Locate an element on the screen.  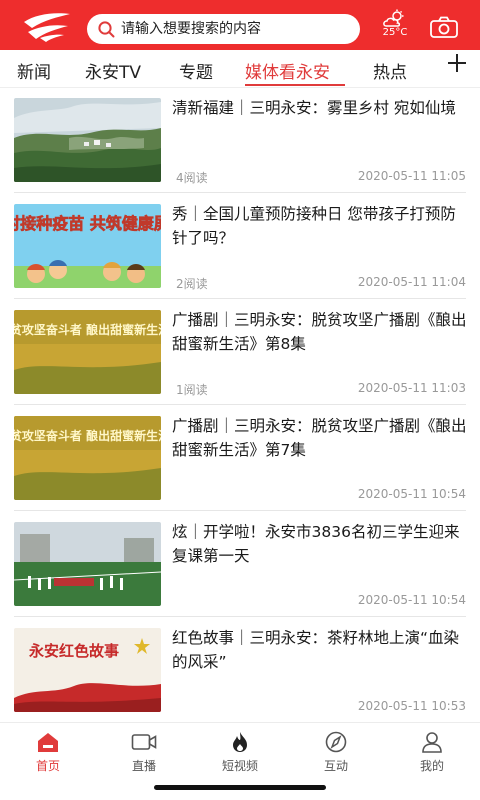
news-title: 广播剧｜三明永安：脱贫攻坚广播剧《酿出甜蜜新生活》第8集 is located at coordinates (320, 332).